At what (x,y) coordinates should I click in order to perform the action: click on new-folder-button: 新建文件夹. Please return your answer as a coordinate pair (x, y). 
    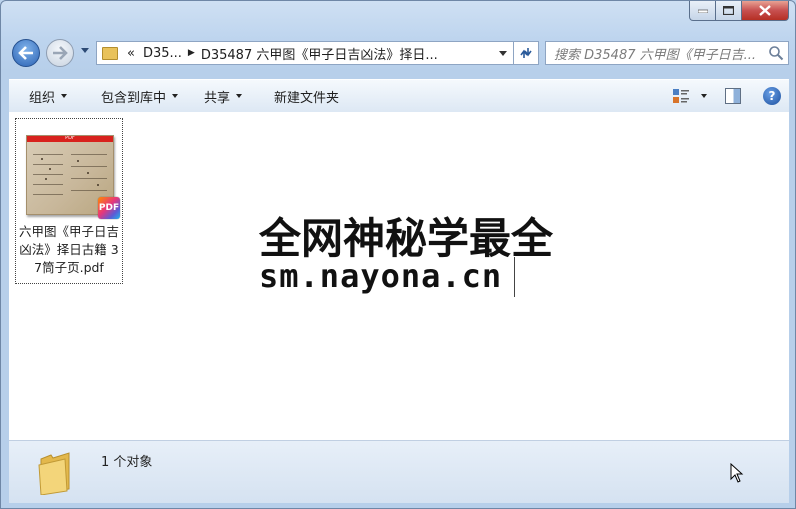
    Looking at the image, I should click on (300, 96).